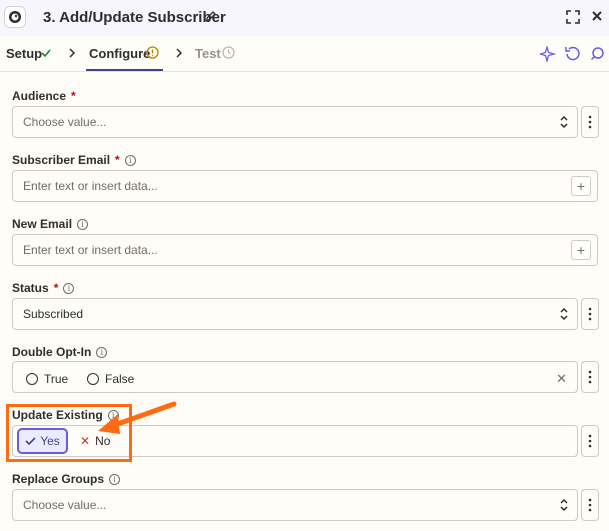  I want to click on new-email-input: Enter text or insert data... +, so click(305, 250).